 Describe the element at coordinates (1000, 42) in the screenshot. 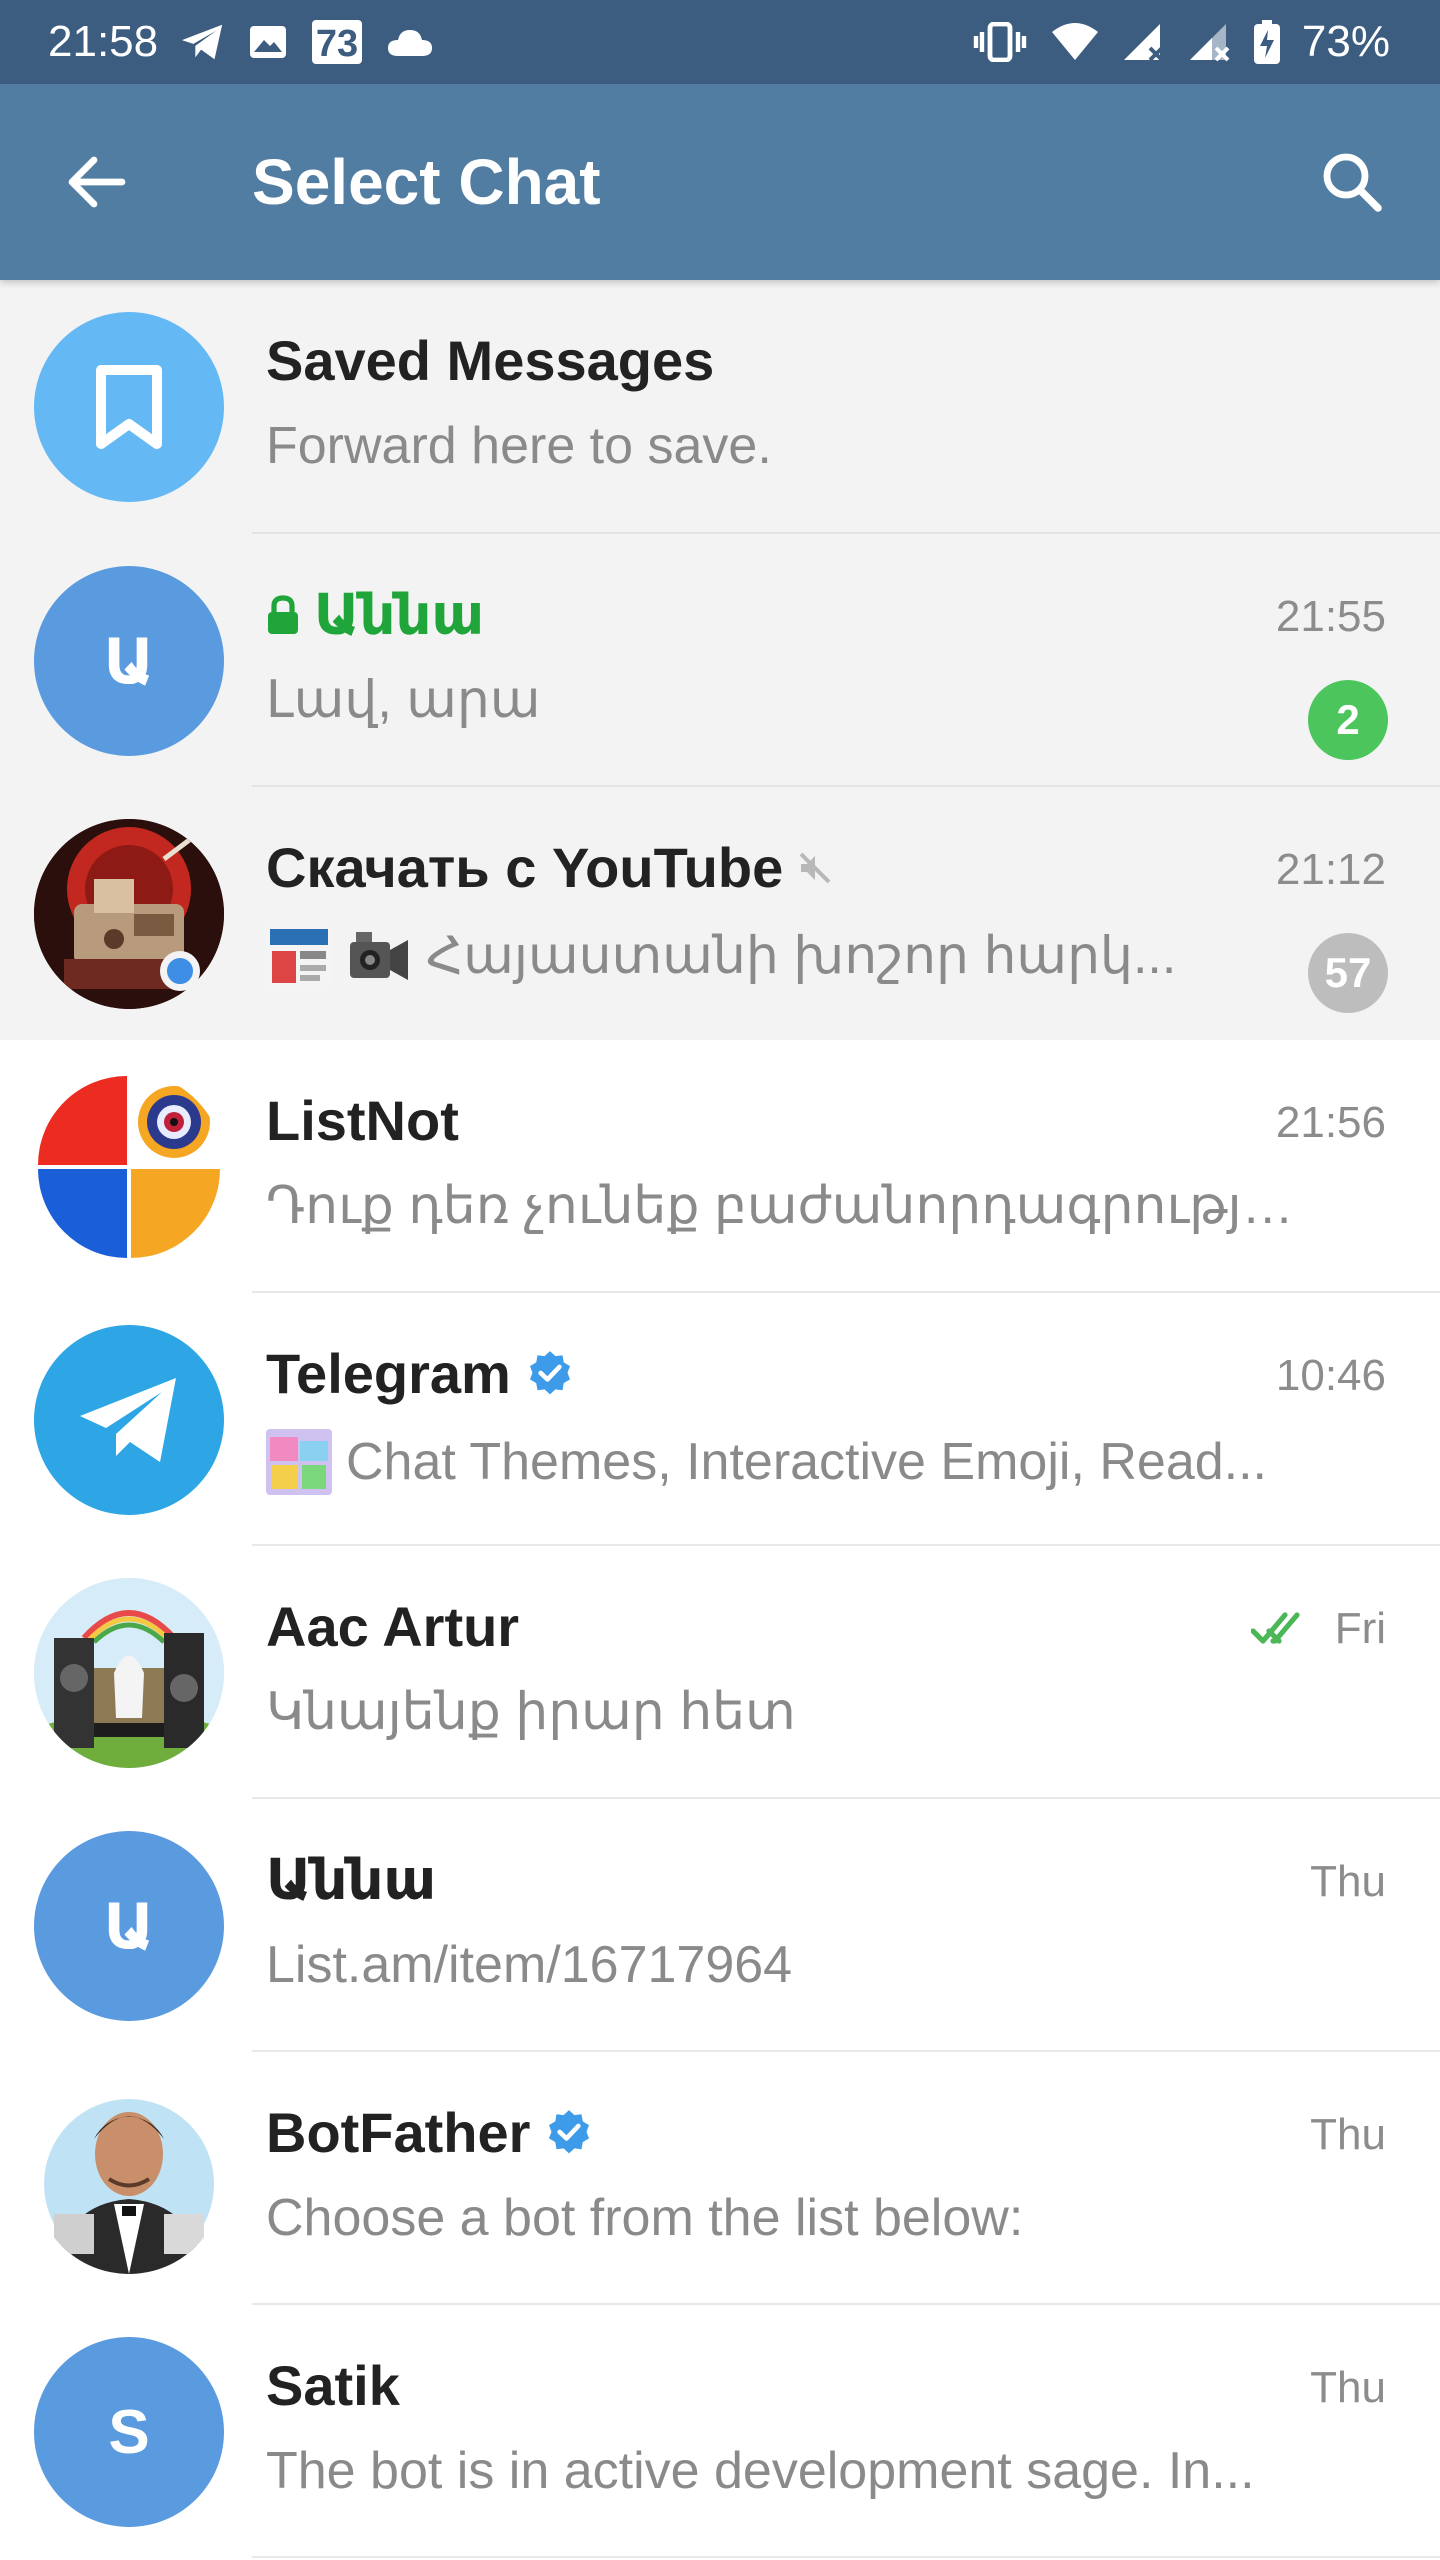

I see `vibrate-icon` at that location.